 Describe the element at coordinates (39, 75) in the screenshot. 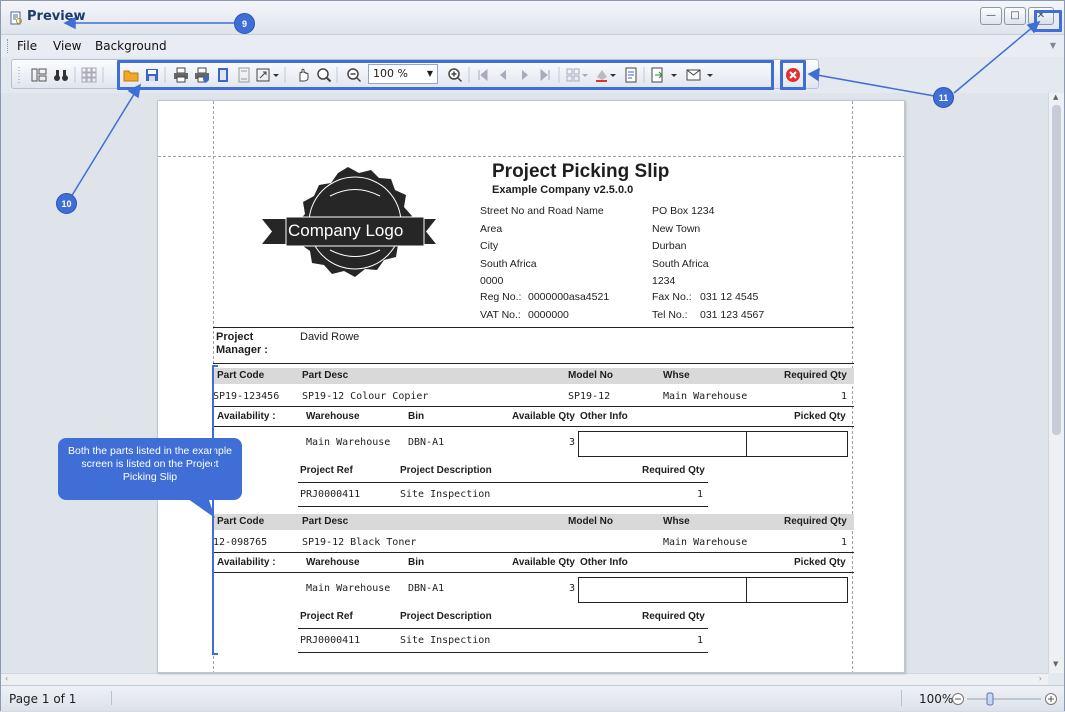

I see `document-map-icon` at that location.